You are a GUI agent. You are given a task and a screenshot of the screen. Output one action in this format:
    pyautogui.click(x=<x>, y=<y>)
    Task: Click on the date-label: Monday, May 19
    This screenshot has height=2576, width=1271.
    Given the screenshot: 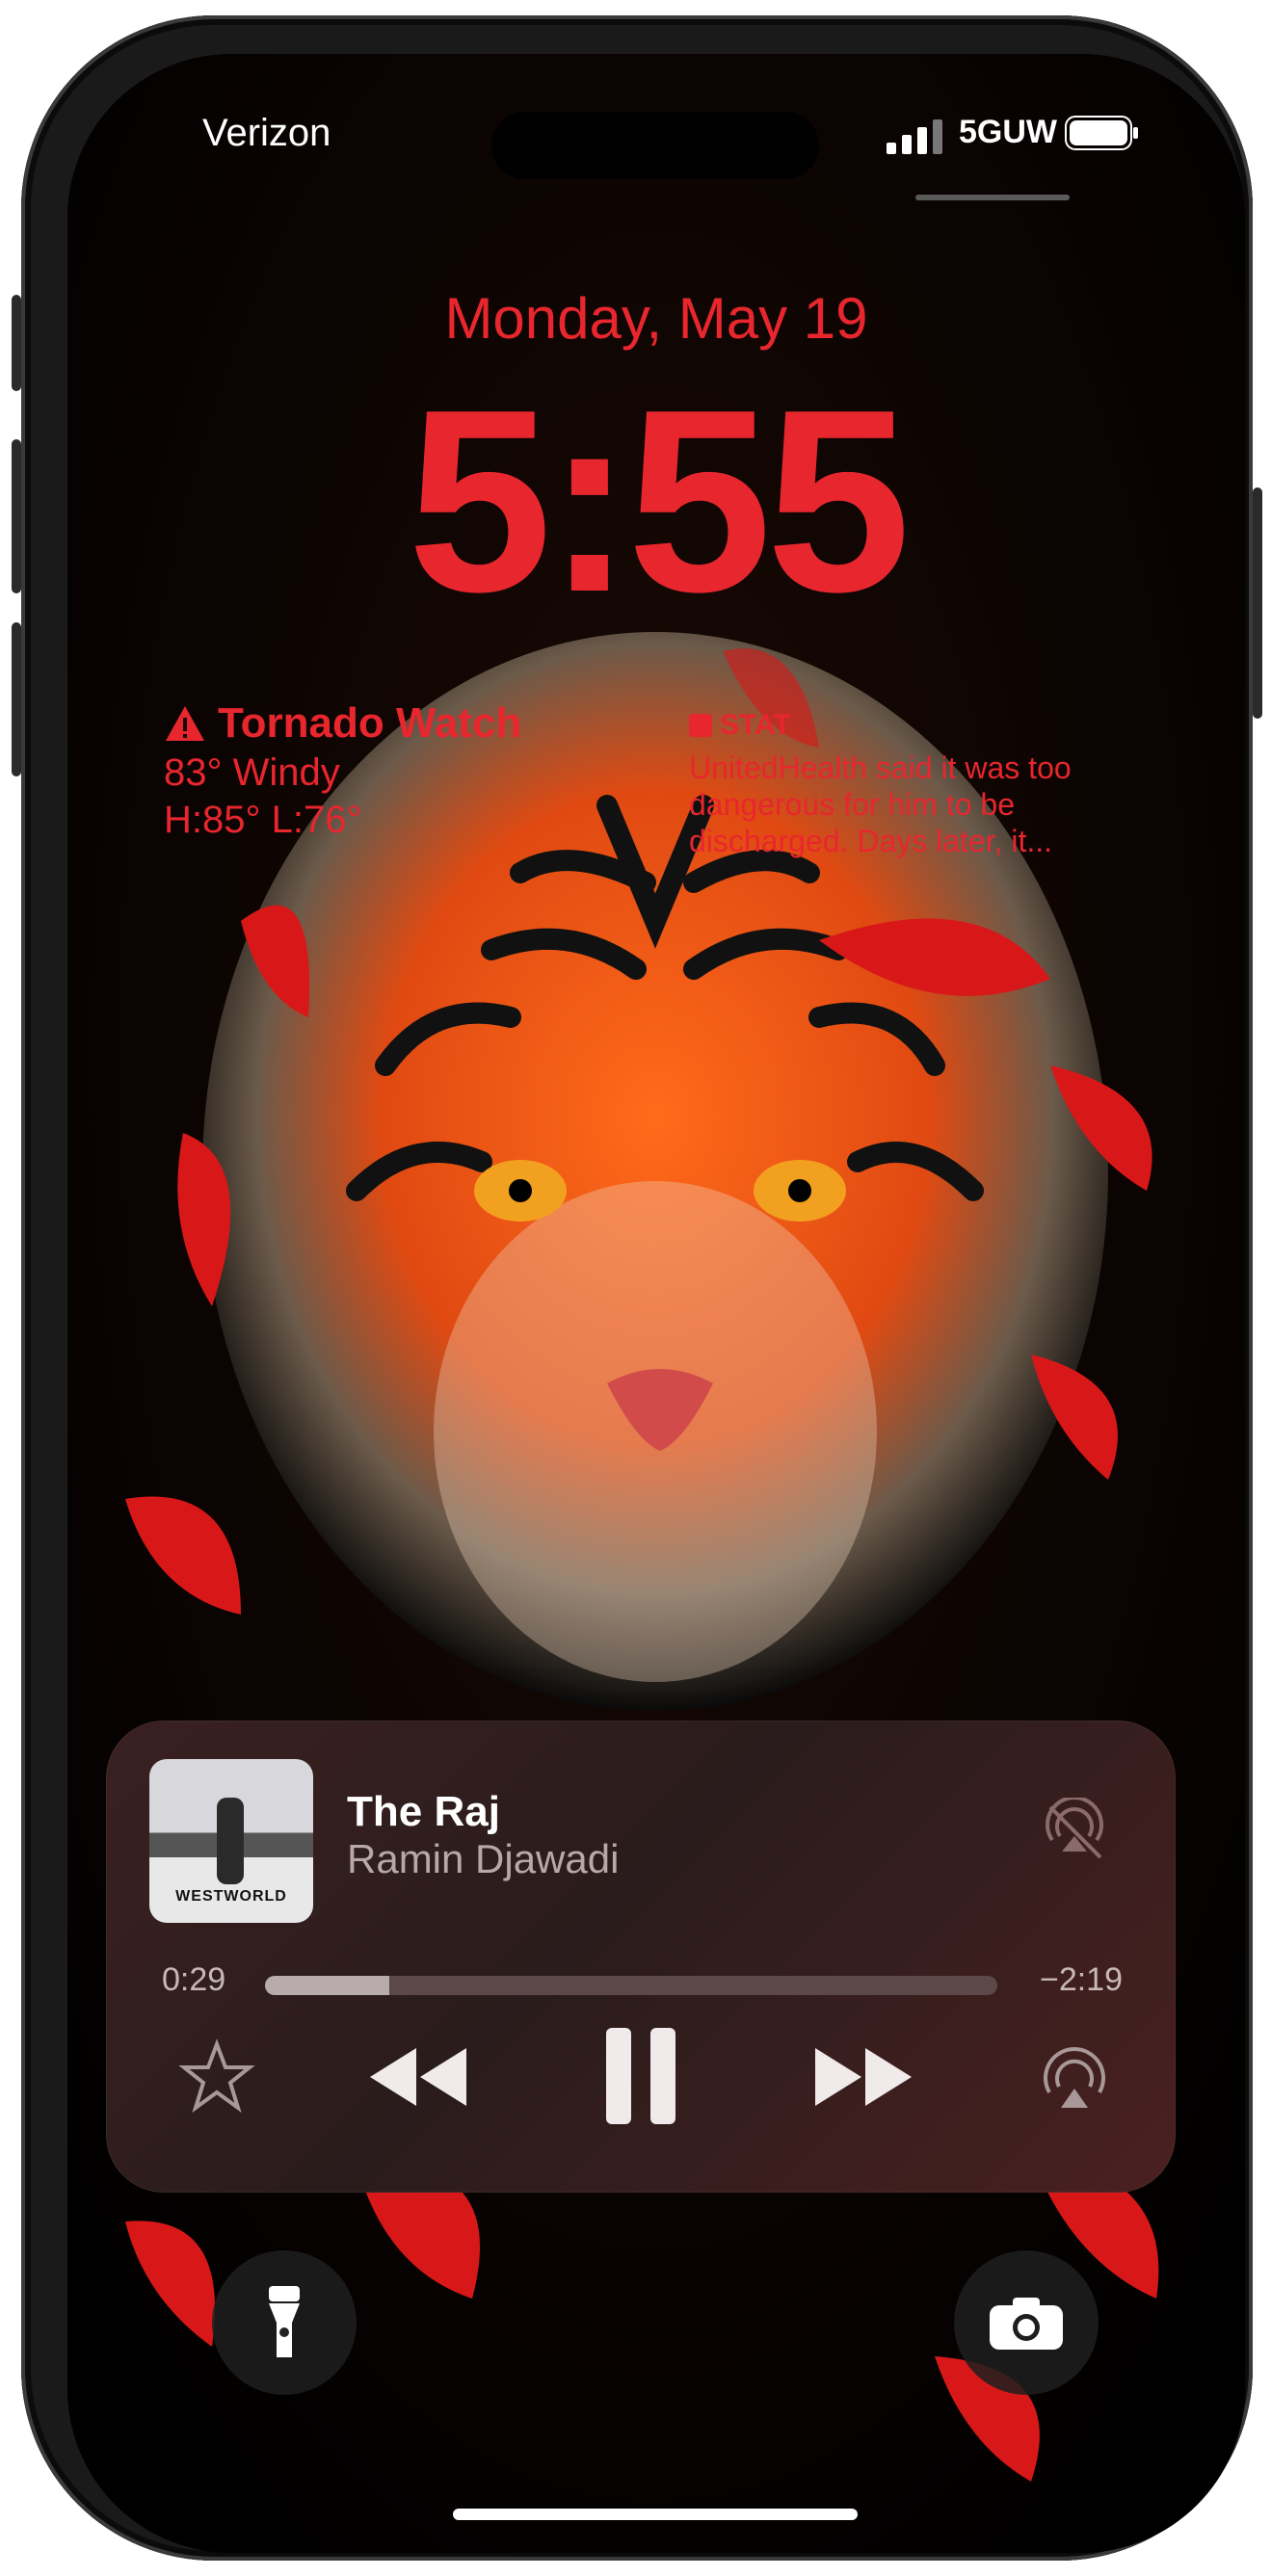 What is the action you would take?
    pyautogui.click(x=656, y=319)
    